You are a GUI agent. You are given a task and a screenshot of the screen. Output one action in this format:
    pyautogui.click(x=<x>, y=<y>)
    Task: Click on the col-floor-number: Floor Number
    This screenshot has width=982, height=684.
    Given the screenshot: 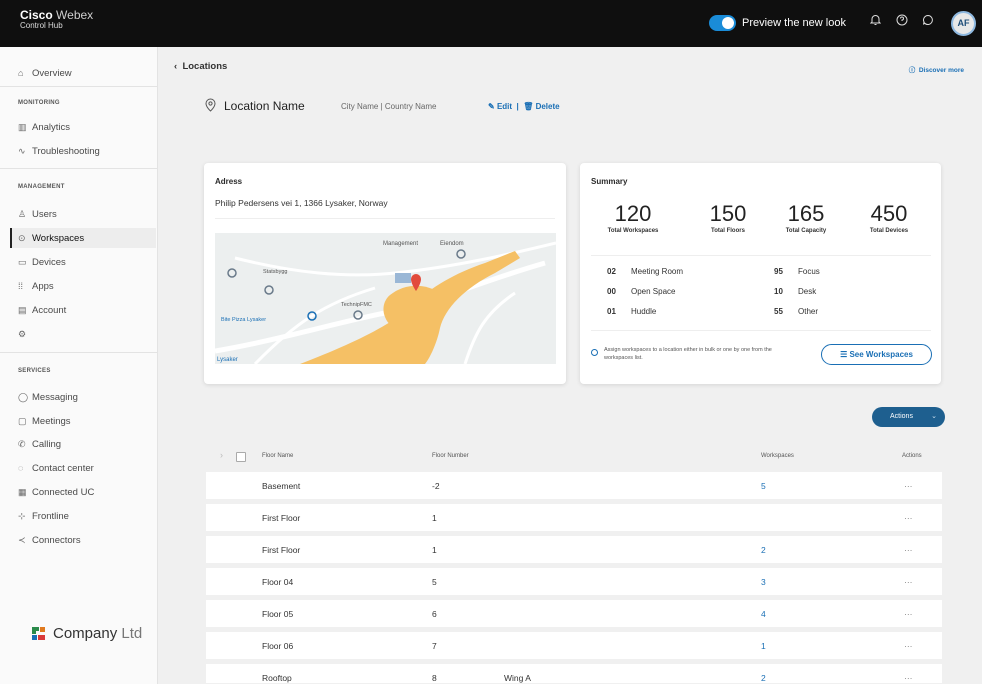 What is the action you would take?
    pyautogui.click(x=450, y=456)
    